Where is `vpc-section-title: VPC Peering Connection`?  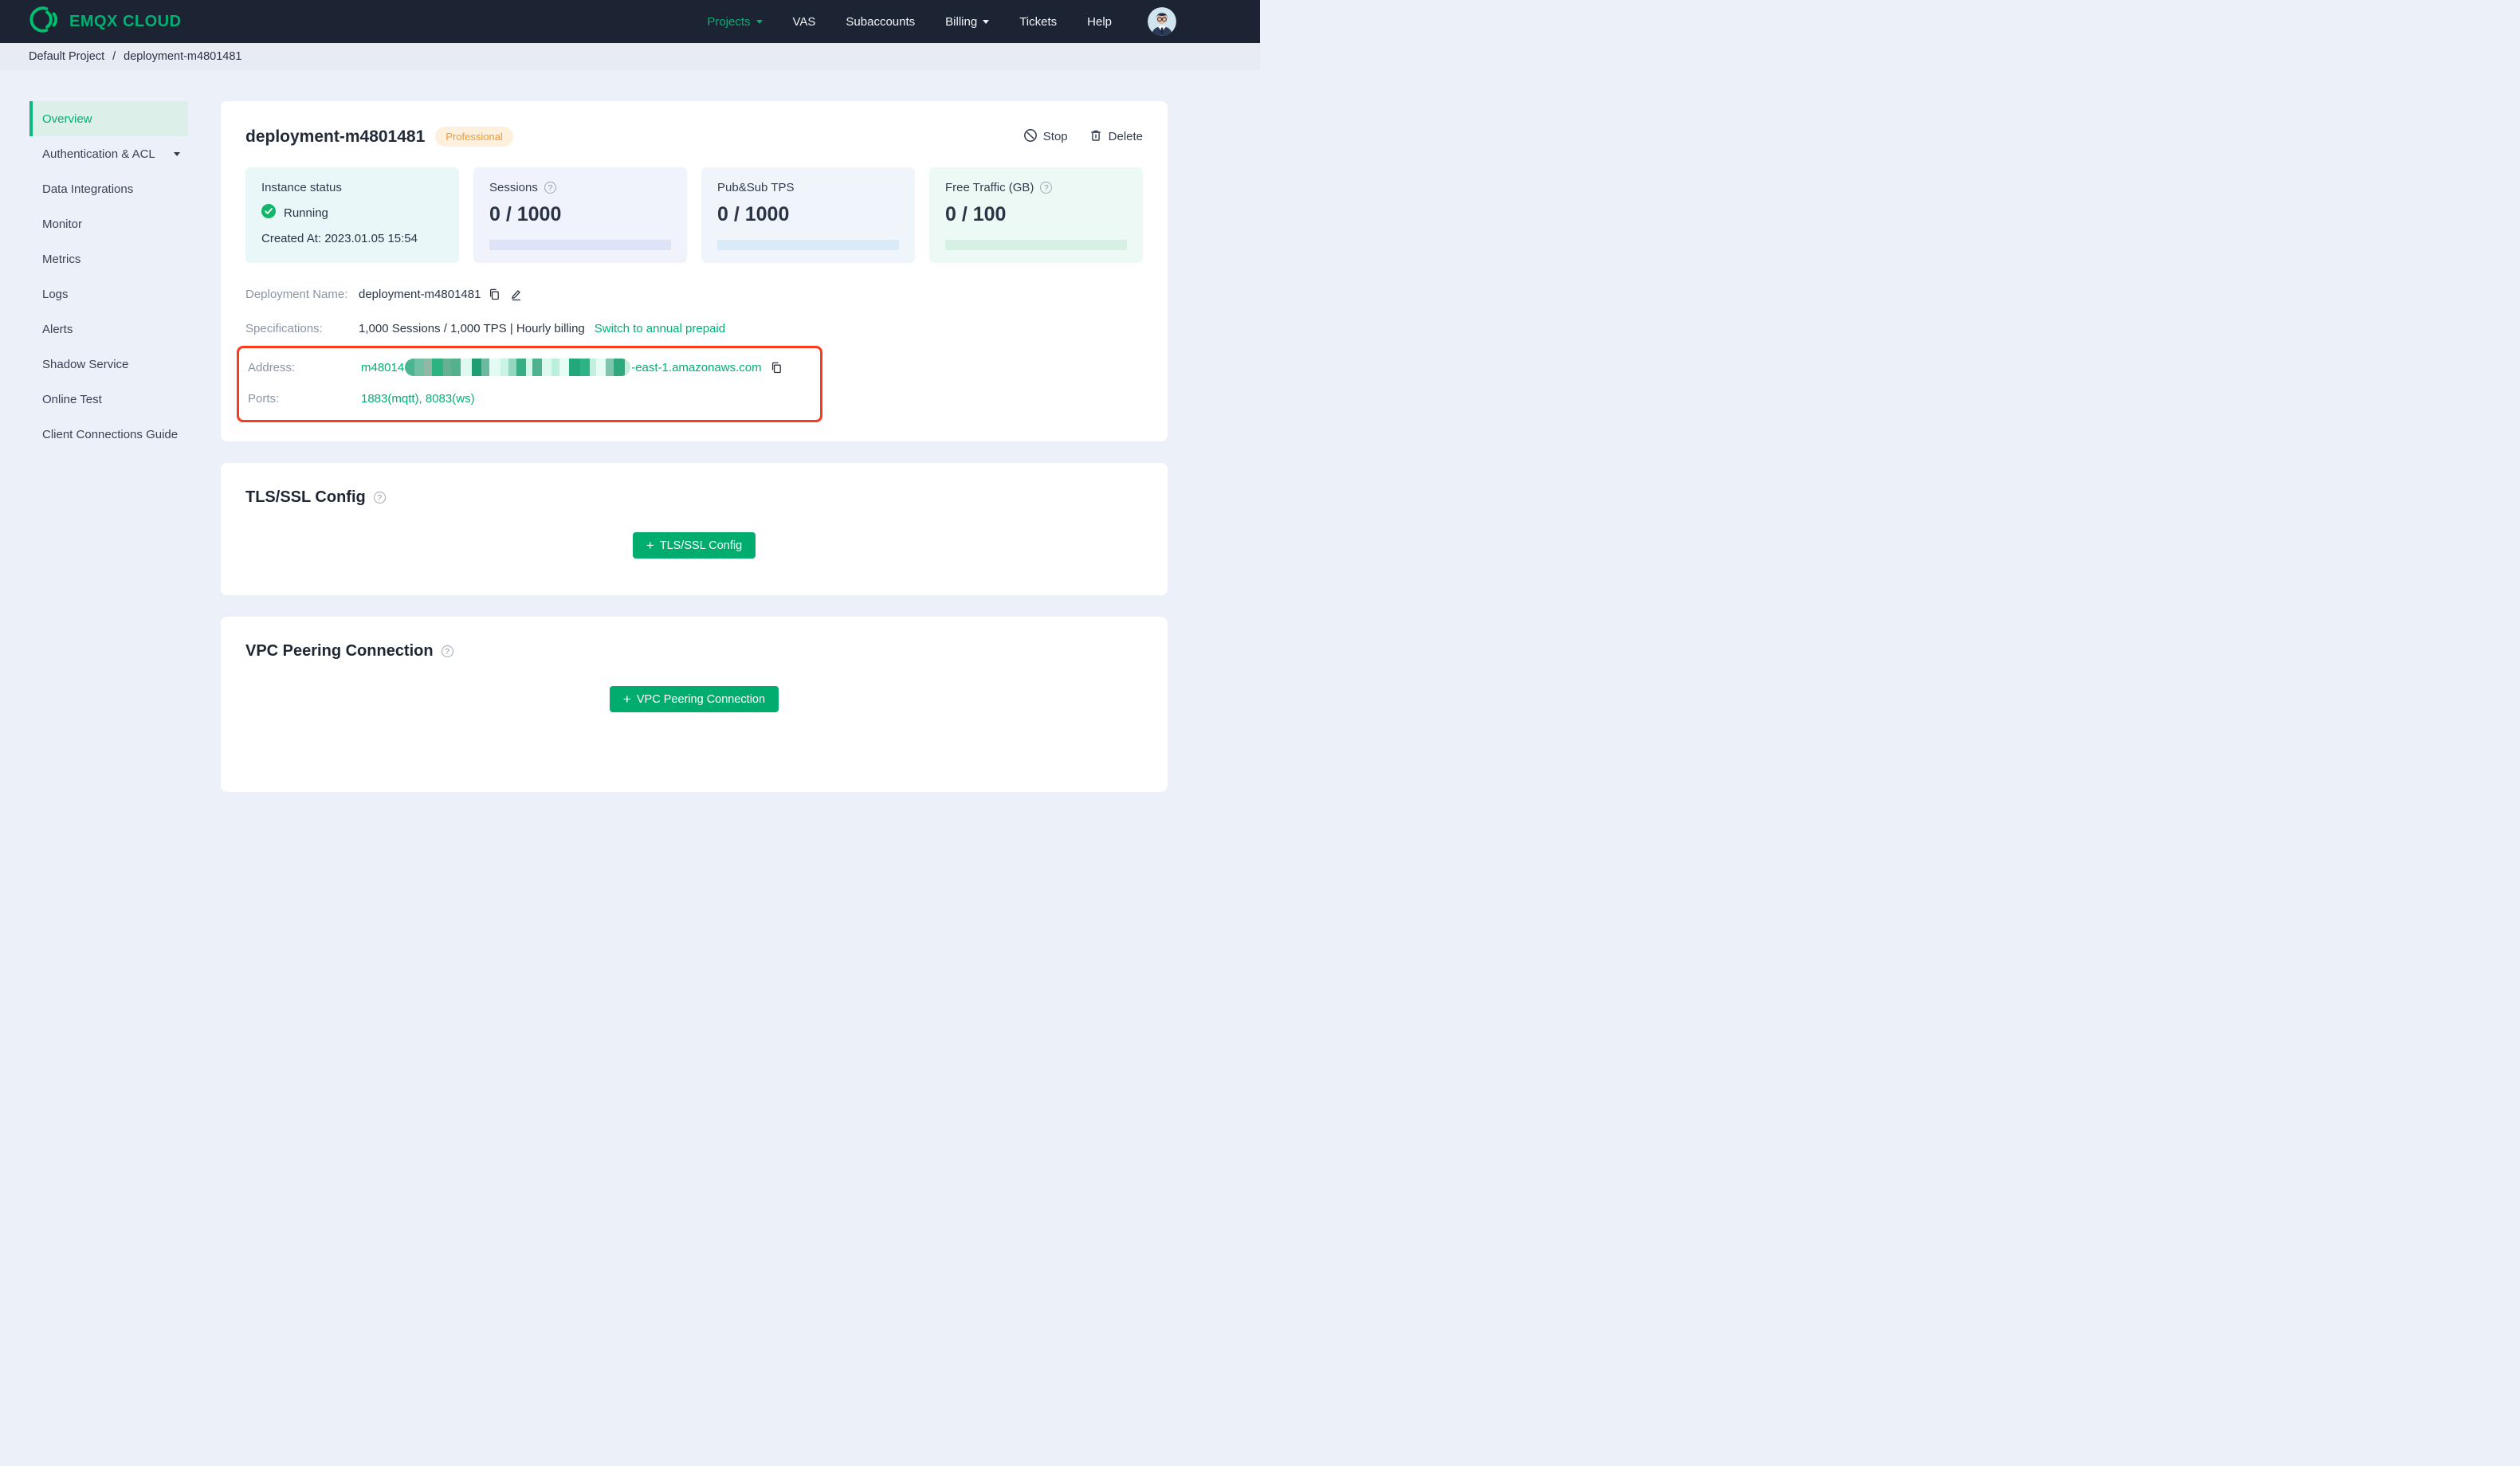
vpc-section-title: VPC Peering Connection is located at coordinates (339, 651).